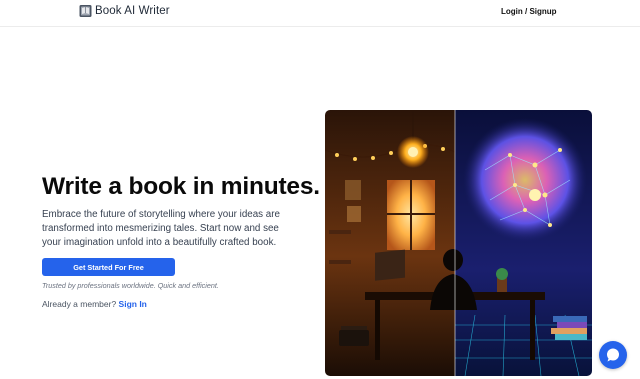 This screenshot has width=640, height=379. I want to click on site-header: Book AI Writer Login / Signup, so click(320, 13).